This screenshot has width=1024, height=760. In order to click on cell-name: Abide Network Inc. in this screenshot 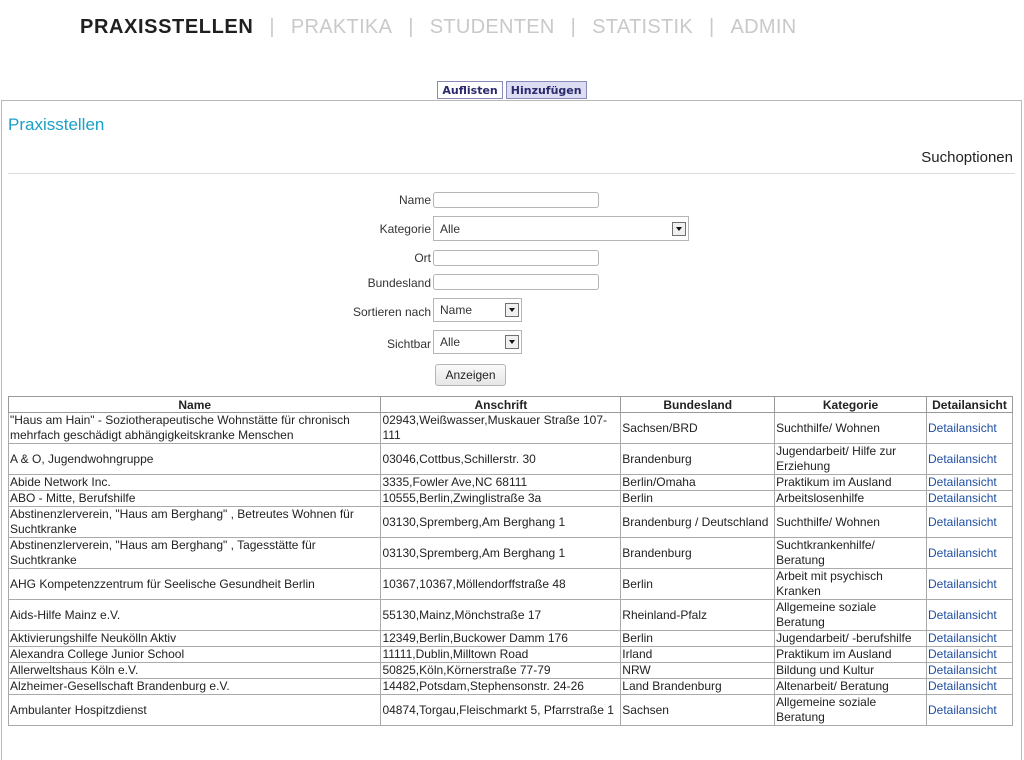, I will do `click(194, 482)`.